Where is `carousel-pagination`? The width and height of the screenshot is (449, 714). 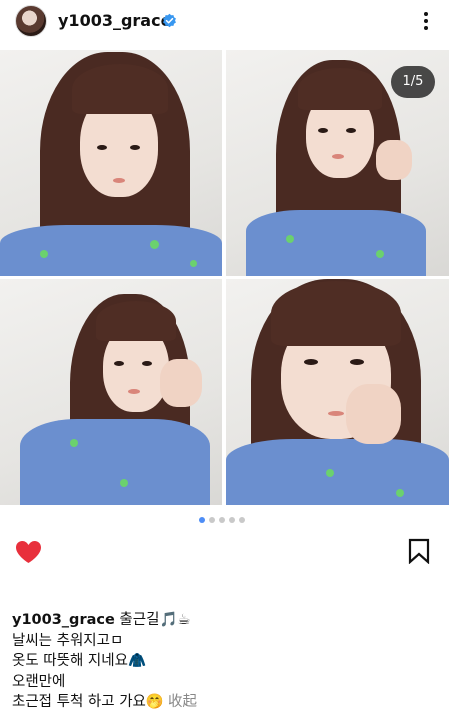 carousel-pagination is located at coordinates (224, 520).